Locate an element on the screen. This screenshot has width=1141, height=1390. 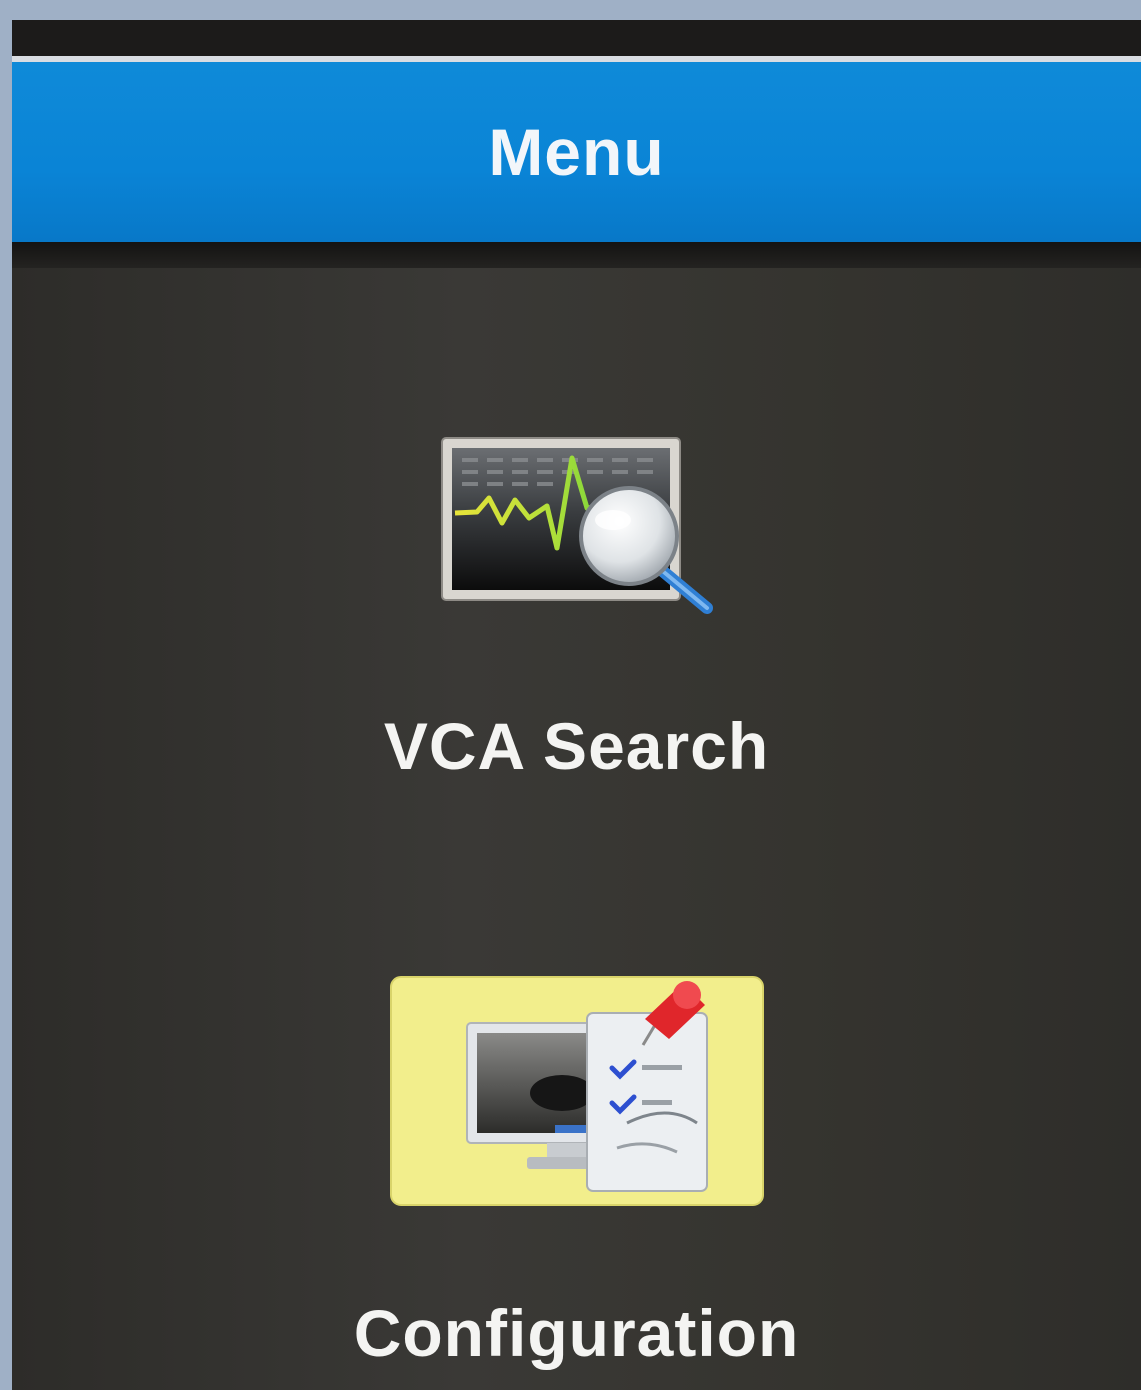
title-bar: Menu is located at coordinates (576, 152).